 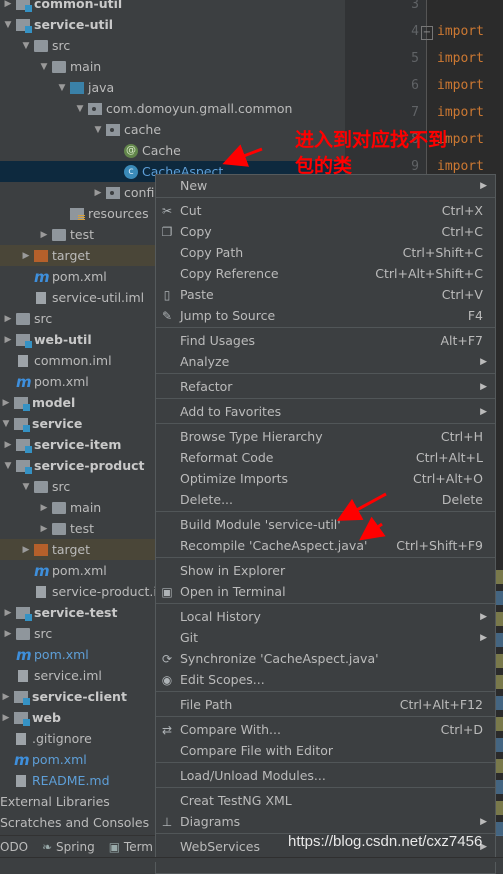 I want to click on menu-item-compare-file-with-editor: Compare File with Editor, so click(x=325, y=750).